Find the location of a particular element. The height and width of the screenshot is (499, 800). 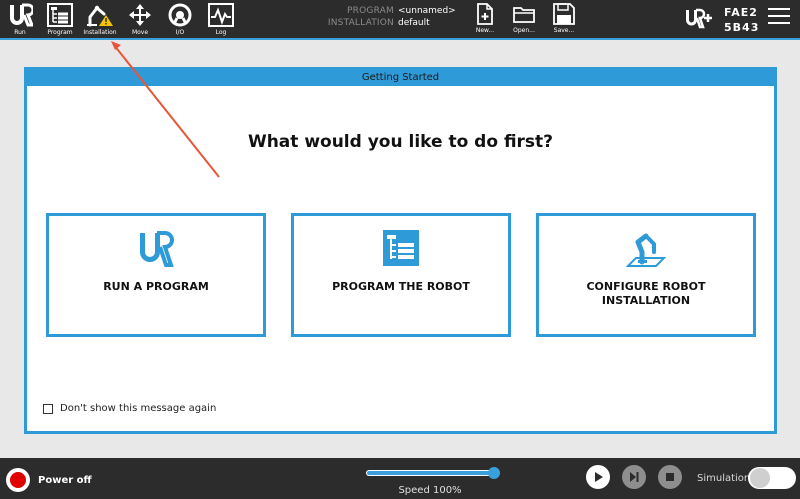

new-file-icon is located at coordinates (485, 14).